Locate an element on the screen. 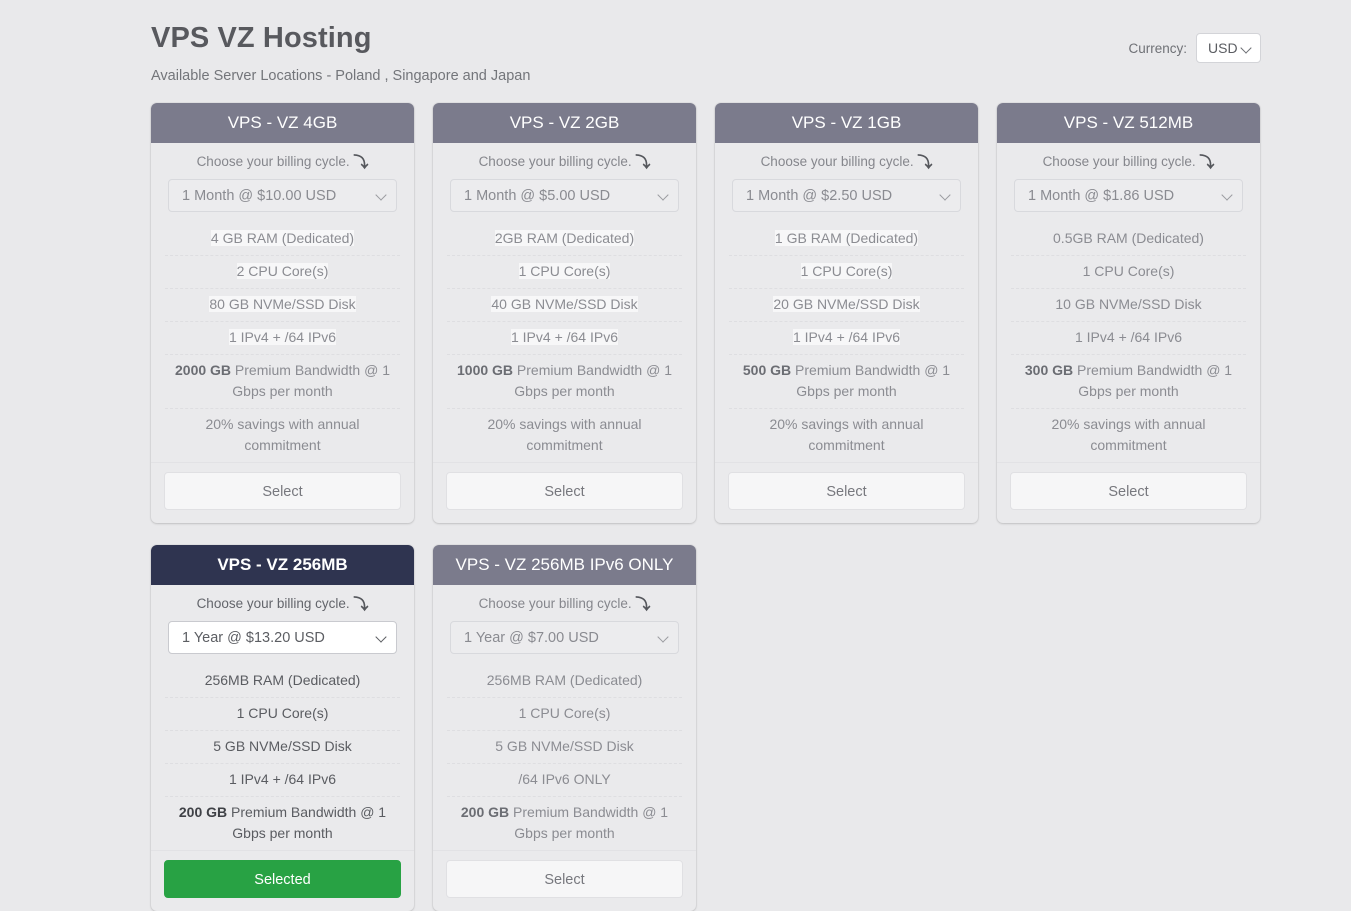 Image resolution: width=1351 pixels, height=911 pixels. feature-item-value: 500 GB is located at coordinates (767, 370).